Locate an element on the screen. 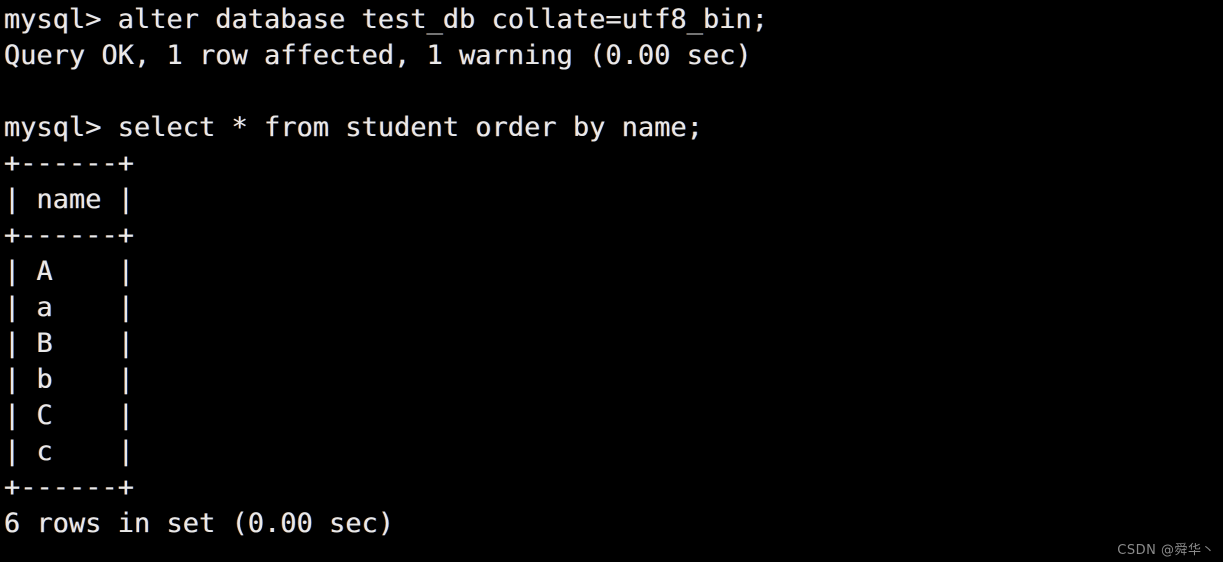  terminal-line-result-select: 6 rows in set (0.00 sec) is located at coordinates (199, 523).